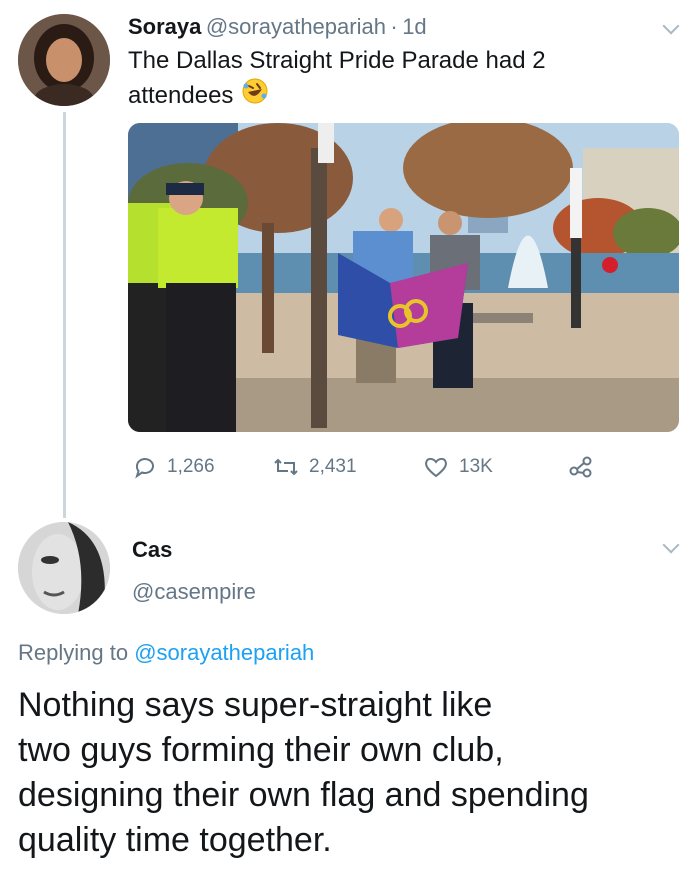 Image resolution: width=700 pixels, height=887 pixels. I want to click on reply-text-line-4: quality time together., so click(175, 840).